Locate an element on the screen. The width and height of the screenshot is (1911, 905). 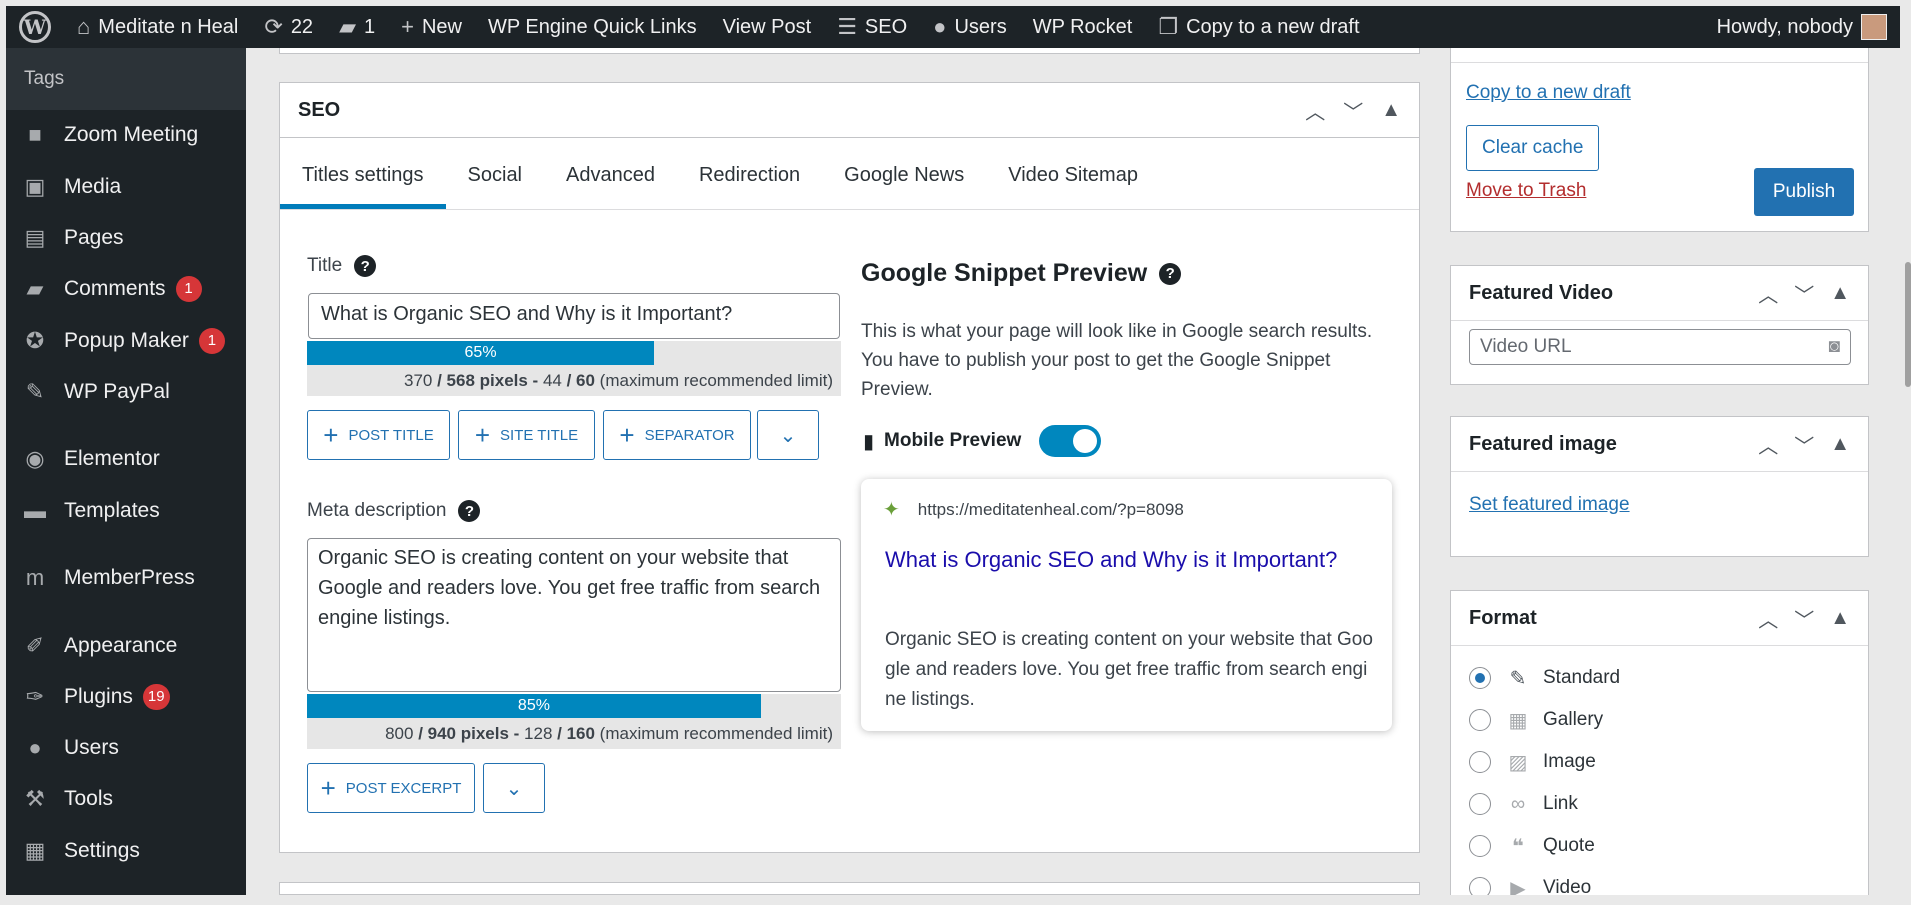
tab-advanced: Advanced is located at coordinates (610, 186).